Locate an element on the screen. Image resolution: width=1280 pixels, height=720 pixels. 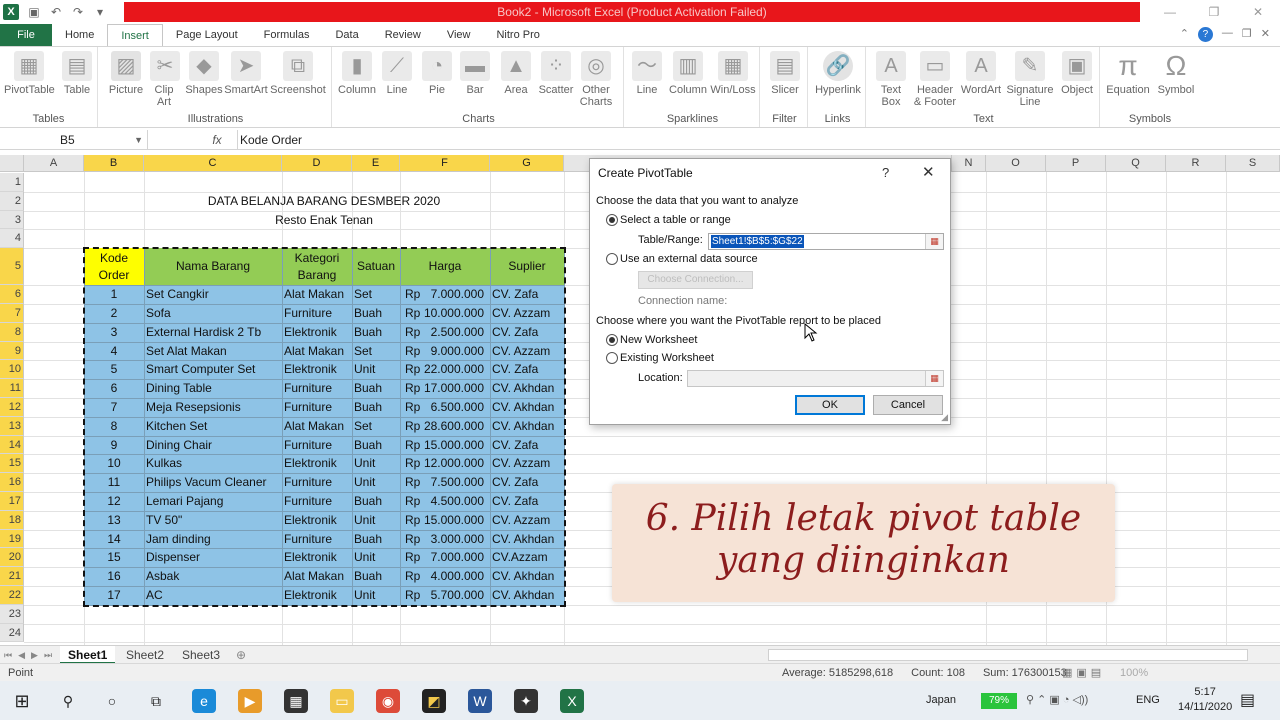
sparkline-line-button: 〜 Line is located at coordinates (647, 73).